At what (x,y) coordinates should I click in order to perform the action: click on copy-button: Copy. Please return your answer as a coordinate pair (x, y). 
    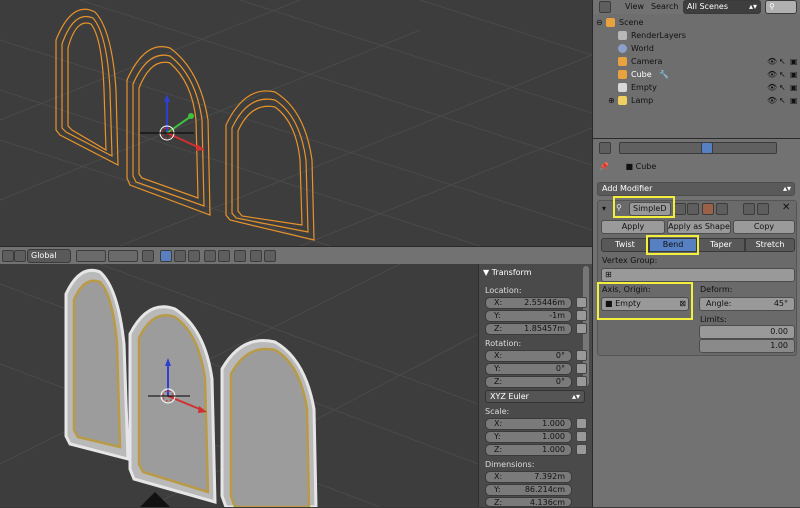
    Looking at the image, I should click on (764, 227).